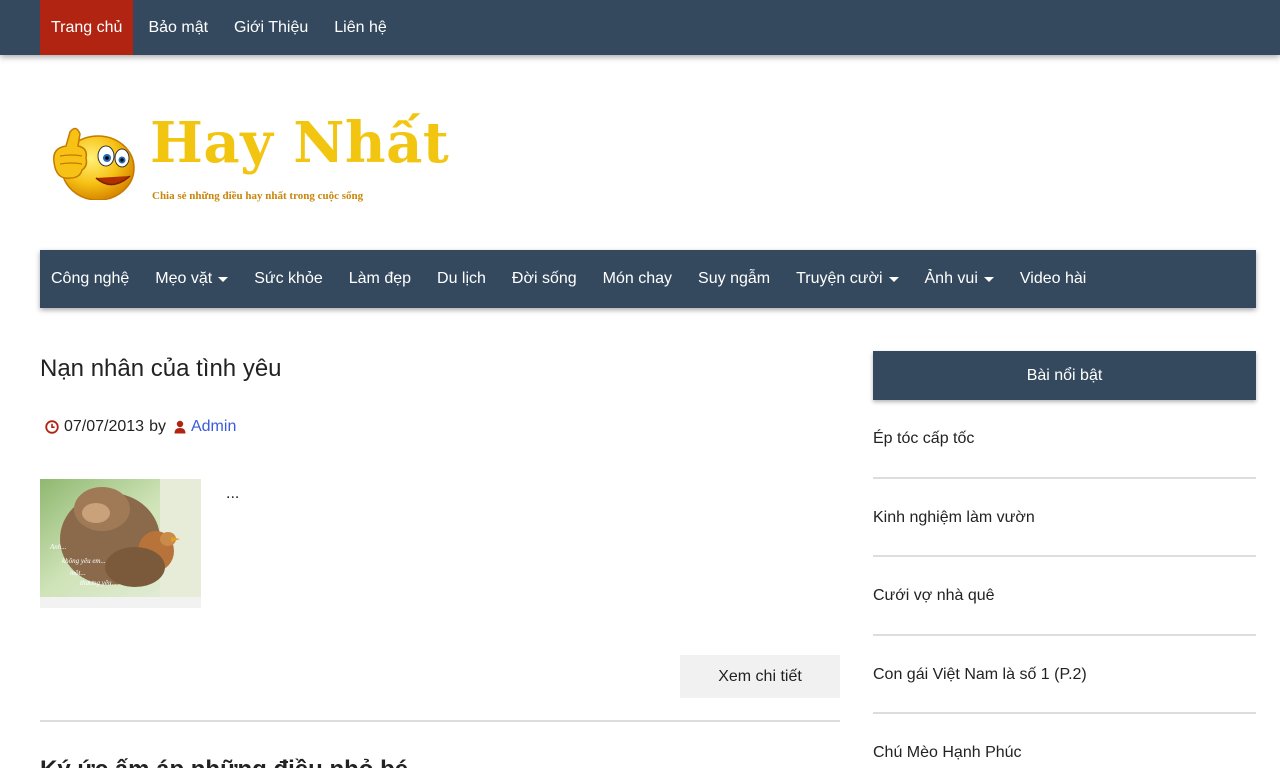  I want to click on article-author-link: Admin, so click(213, 427).